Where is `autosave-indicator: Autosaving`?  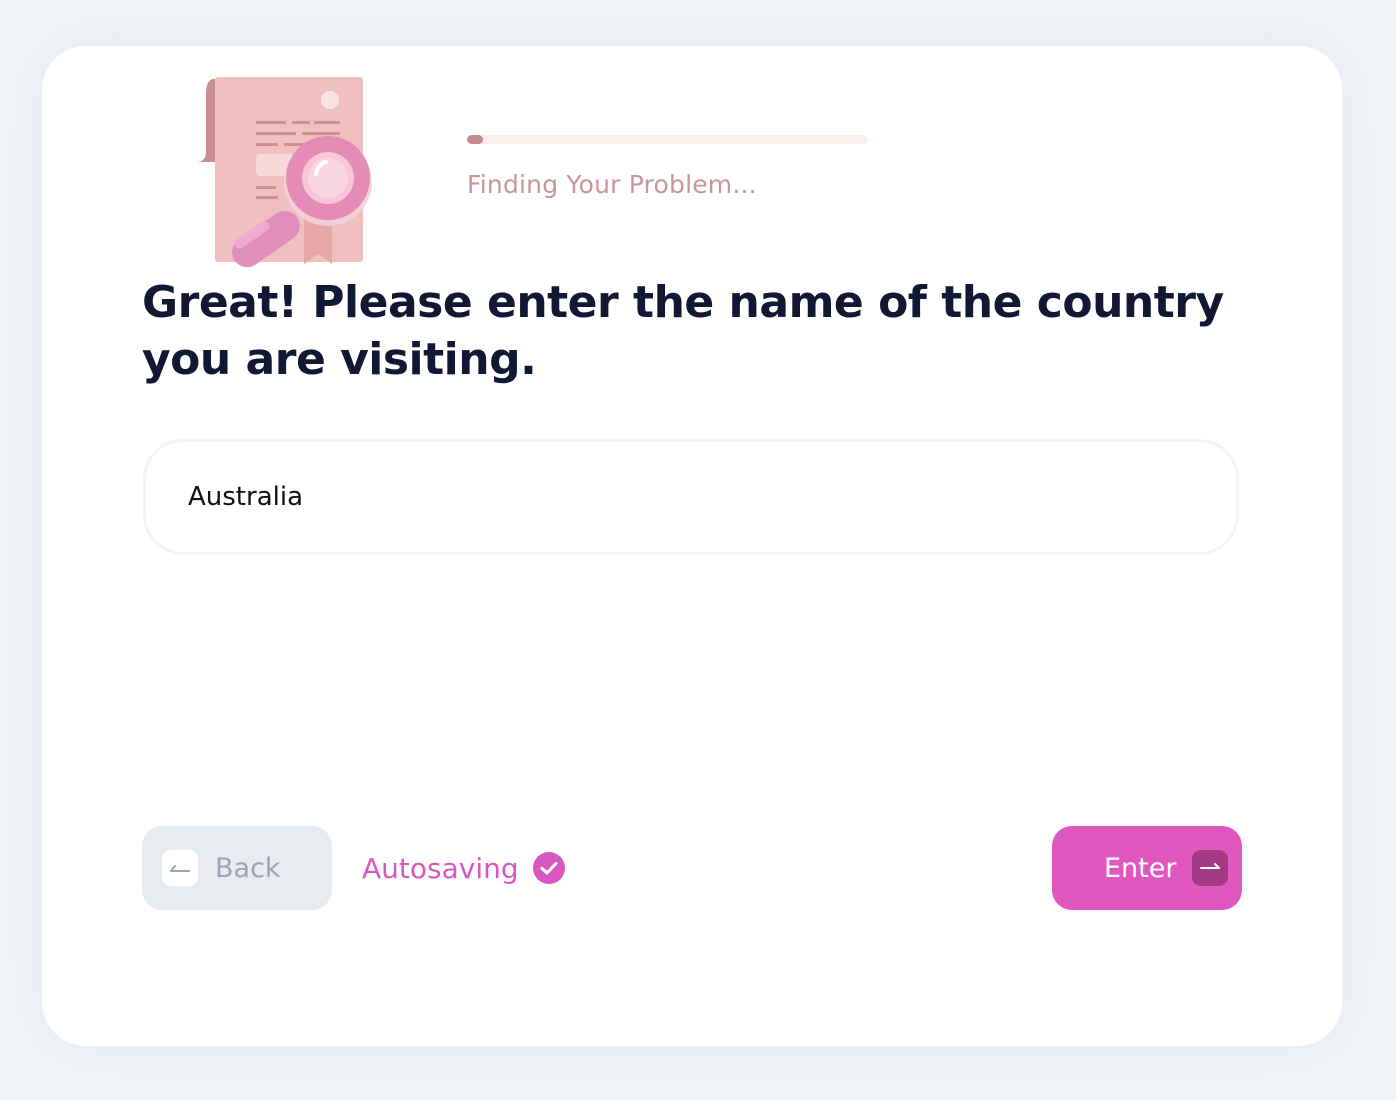 autosave-indicator: Autosaving is located at coordinates (463, 868).